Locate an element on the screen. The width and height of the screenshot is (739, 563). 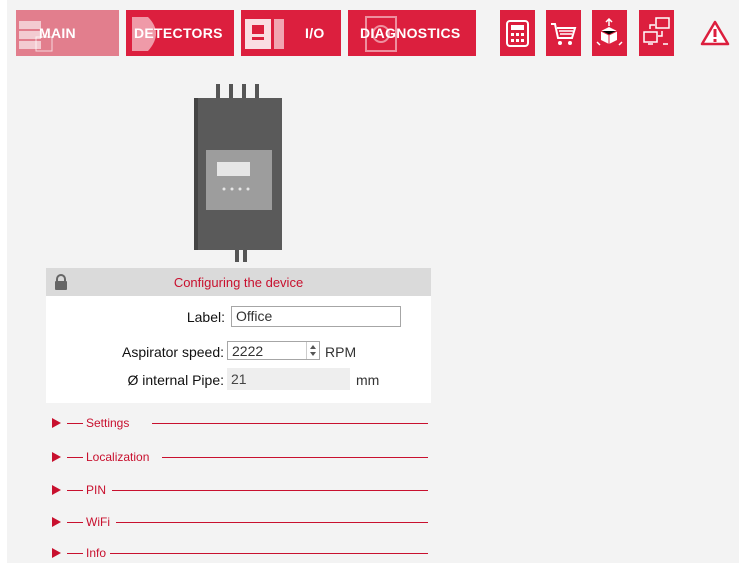
tab-io-label: I/O is located at coordinates (315, 33).